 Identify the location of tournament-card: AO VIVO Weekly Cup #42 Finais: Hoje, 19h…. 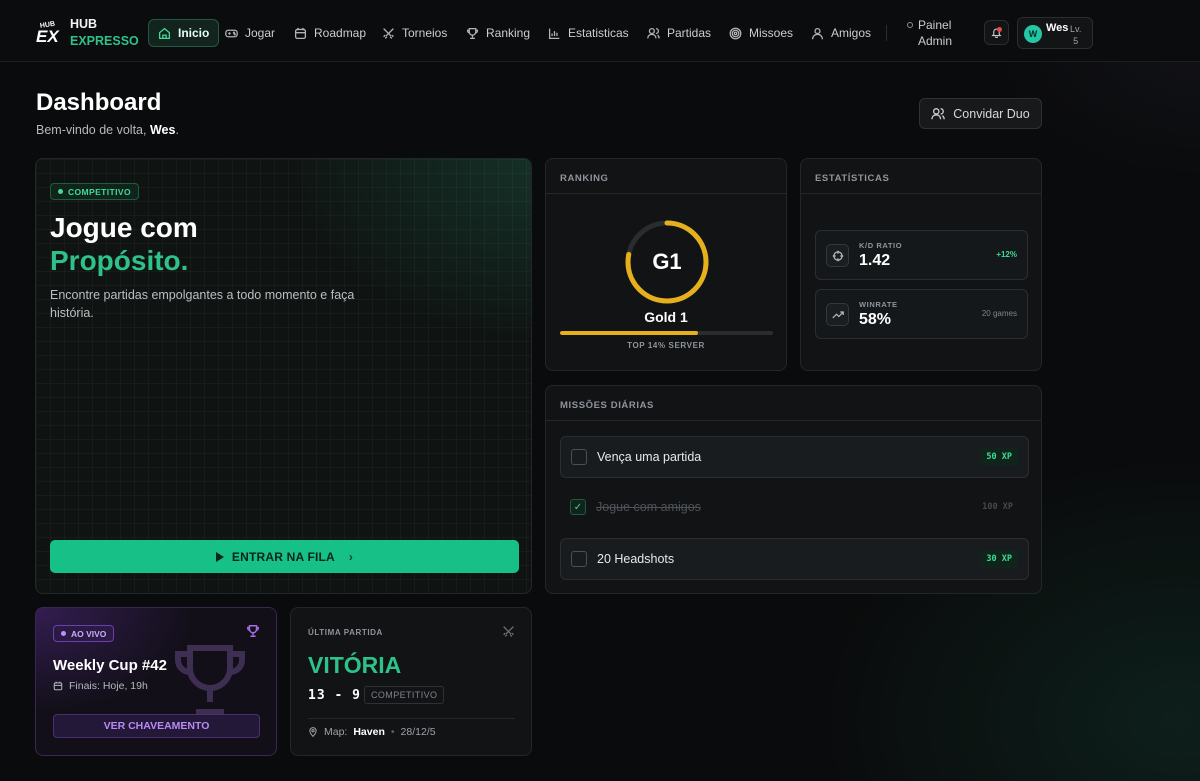
(156, 681).